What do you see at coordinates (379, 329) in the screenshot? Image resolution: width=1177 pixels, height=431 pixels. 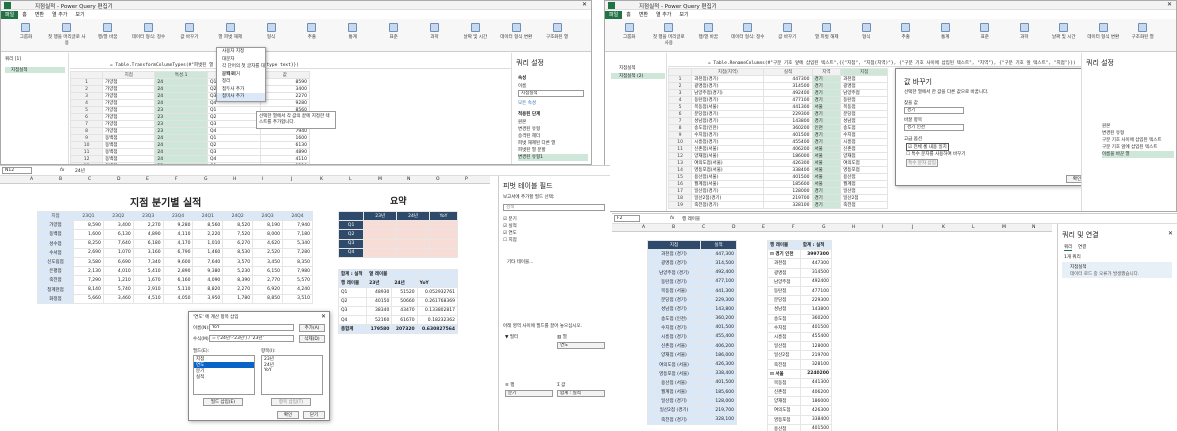 I see `cell: 179580` at bounding box center [379, 329].